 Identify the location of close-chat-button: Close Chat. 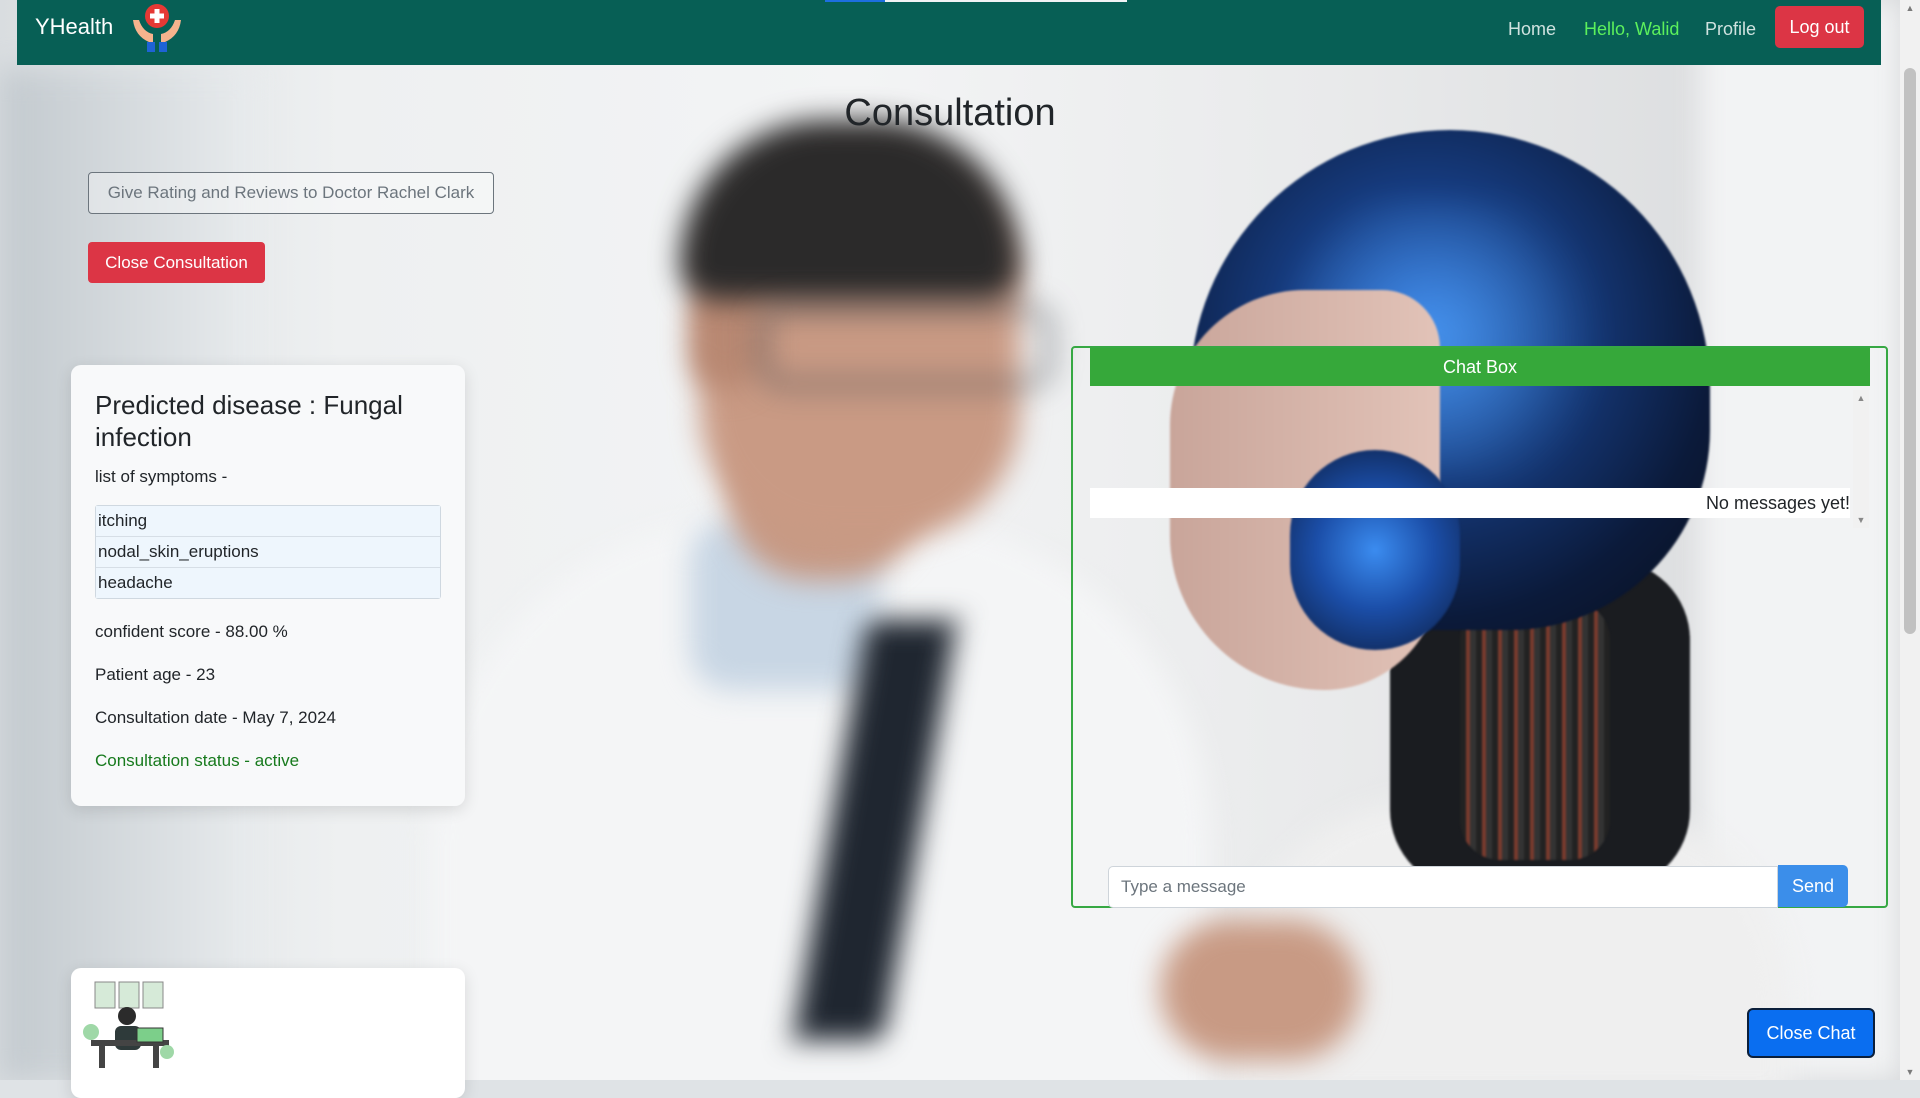
(1811, 1033).